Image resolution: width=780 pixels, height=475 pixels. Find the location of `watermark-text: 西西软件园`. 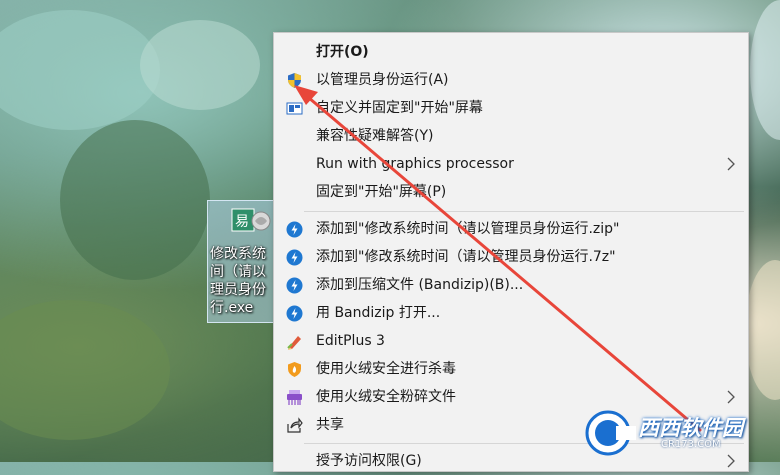

watermark-text: 西西软件园 is located at coordinates (690, 428).